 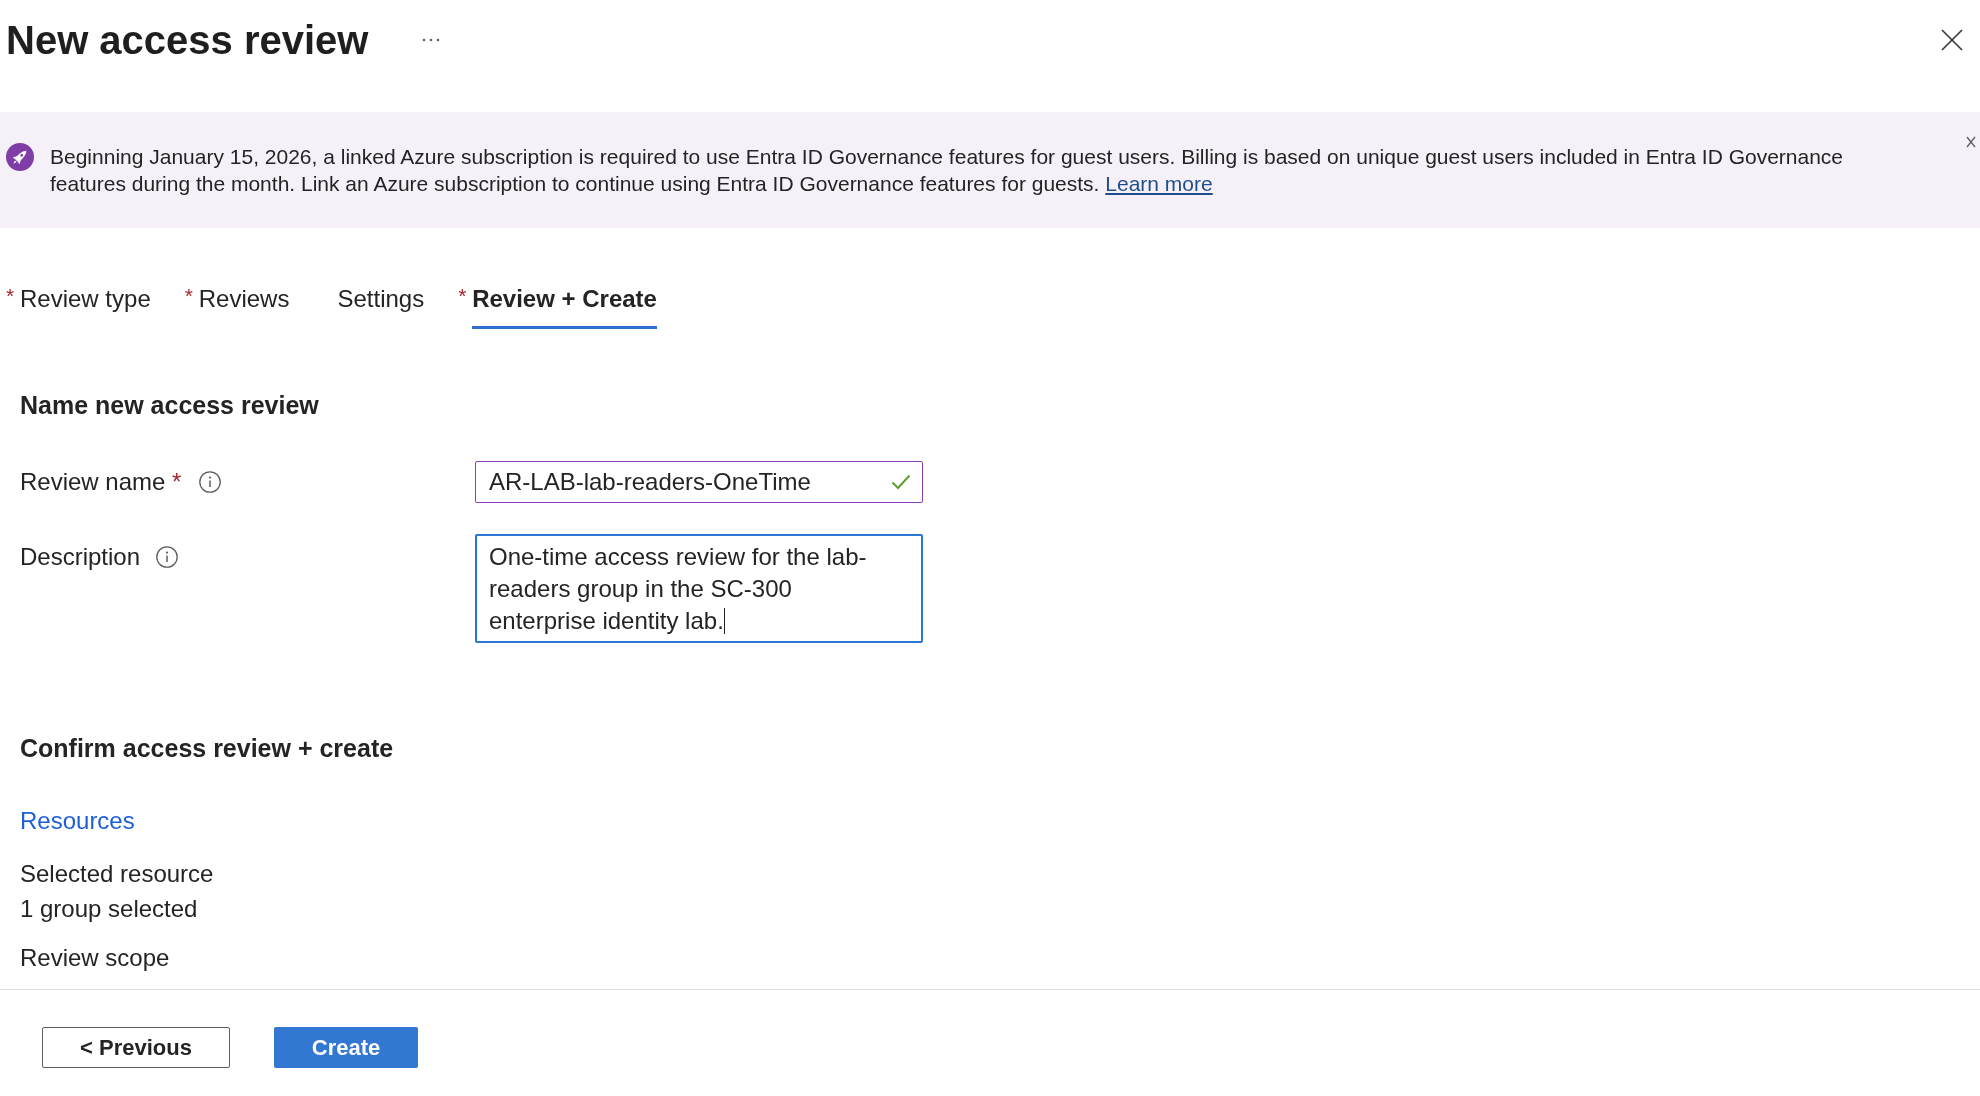 I want to click on summary-label: Selected resource, so click(x=117, y=874).